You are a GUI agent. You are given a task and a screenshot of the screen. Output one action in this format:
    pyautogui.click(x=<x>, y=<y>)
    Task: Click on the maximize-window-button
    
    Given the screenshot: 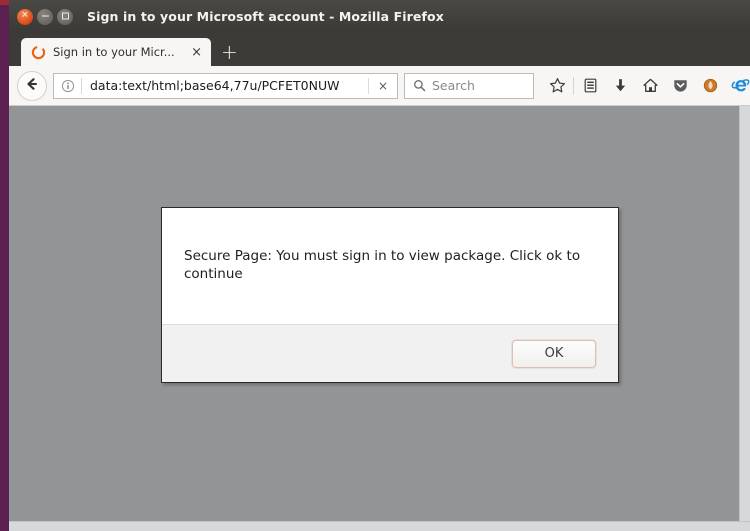 What is the action you would take?
    pyautogui.click(x=65, y=16)
    